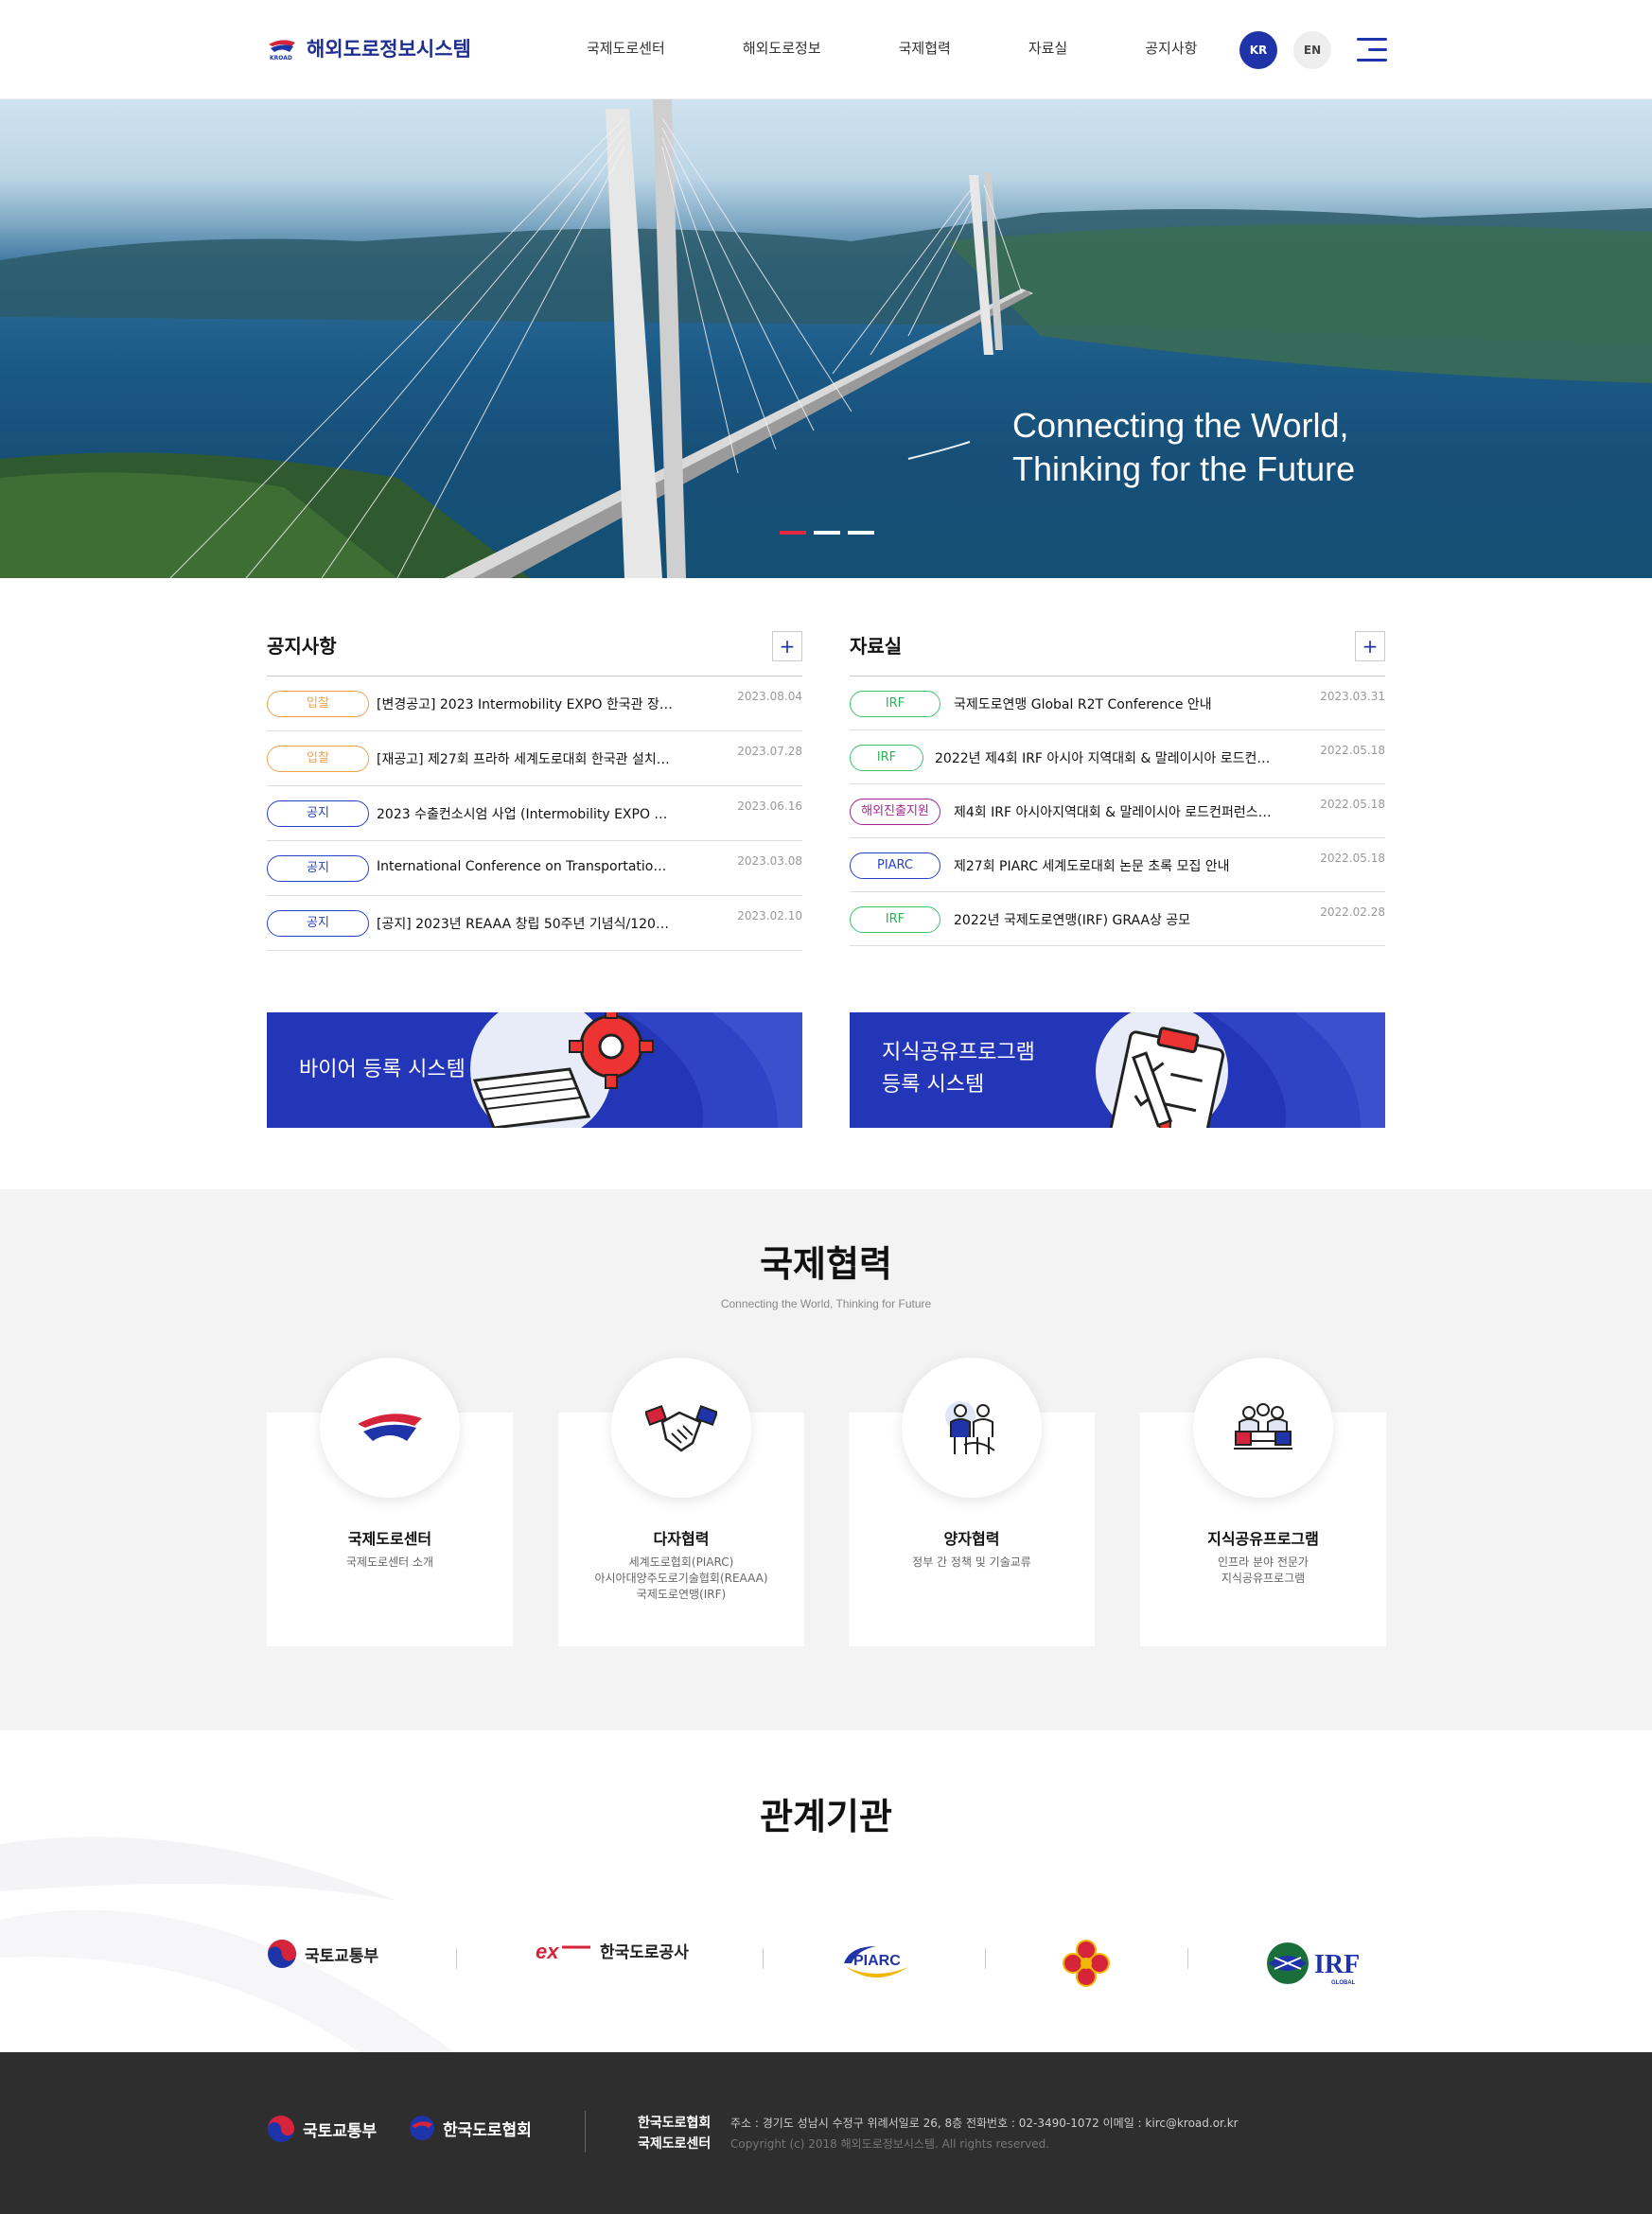 Image resolution: width=1652 pixels, height=2214 pixels. I want to click on kroad-circle-icon, so click(422, 2128).